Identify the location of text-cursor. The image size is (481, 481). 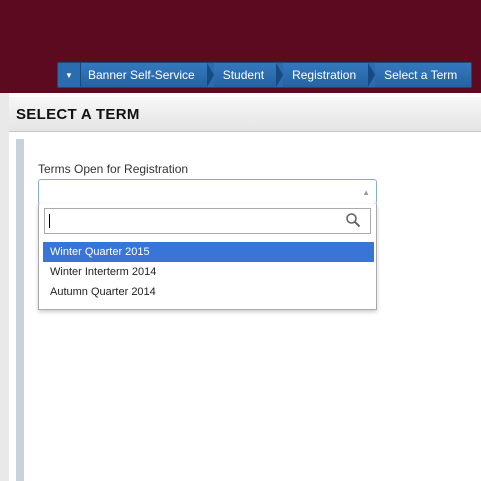
(49, 221).